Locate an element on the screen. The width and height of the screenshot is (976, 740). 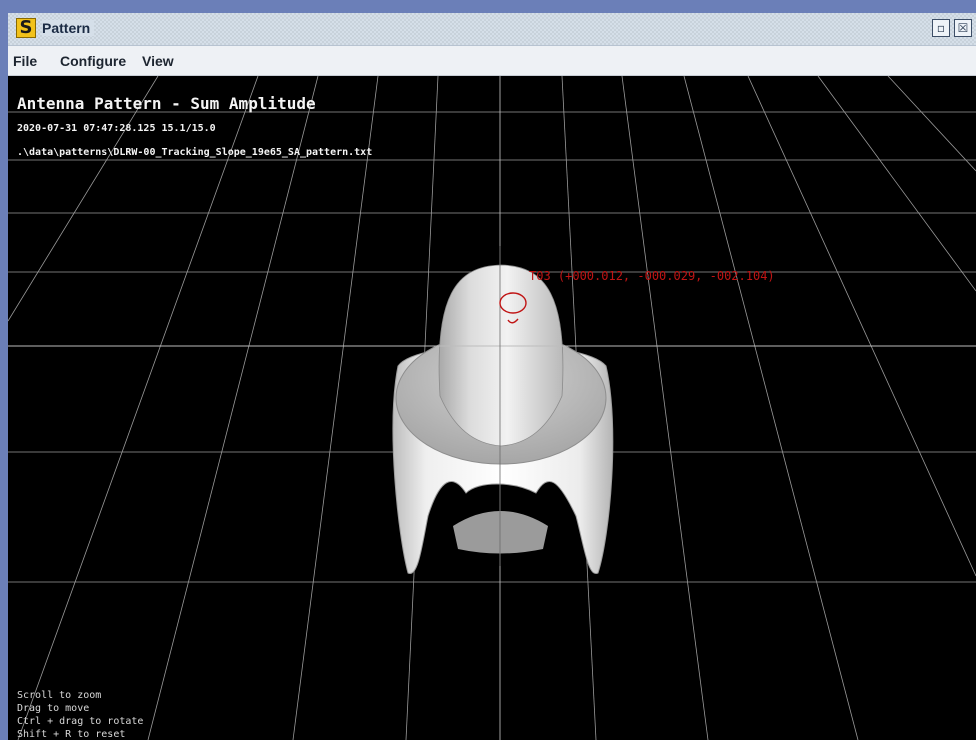
window-title: Pattern is located at coordinates (68, 28).